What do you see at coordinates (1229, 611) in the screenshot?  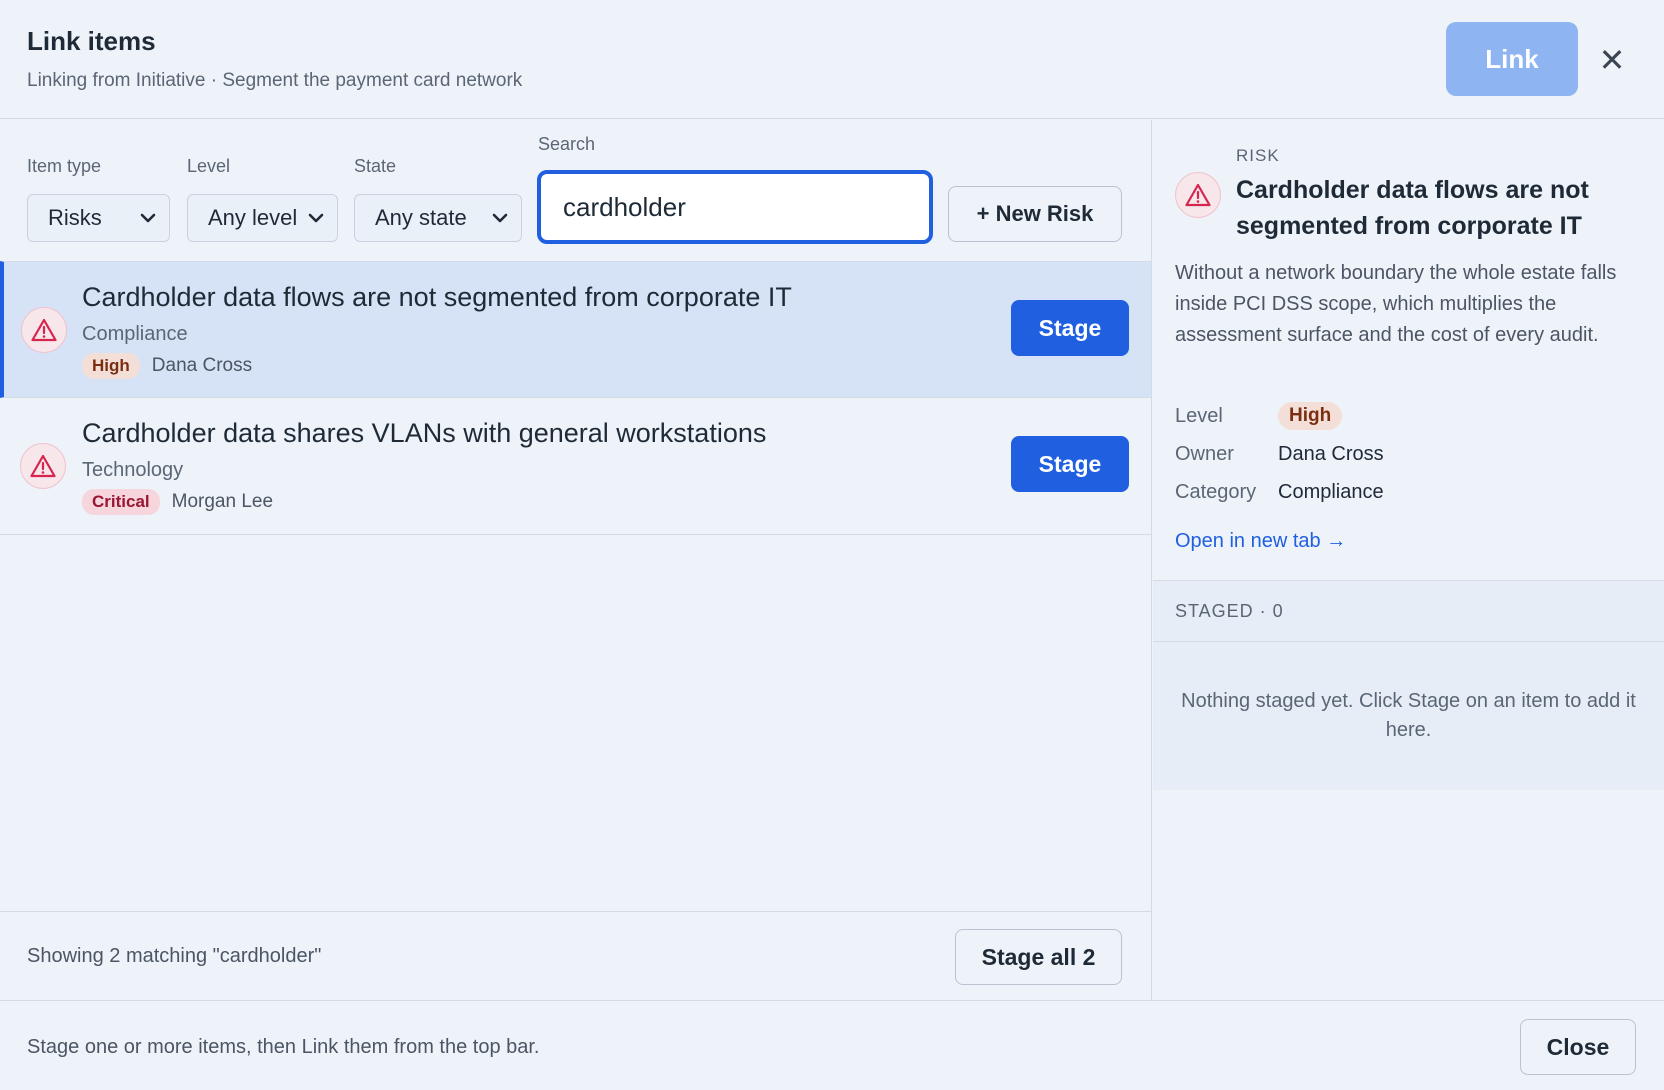 I see `staged-count: STAGED · 0` at bounding box center [1229, 611].